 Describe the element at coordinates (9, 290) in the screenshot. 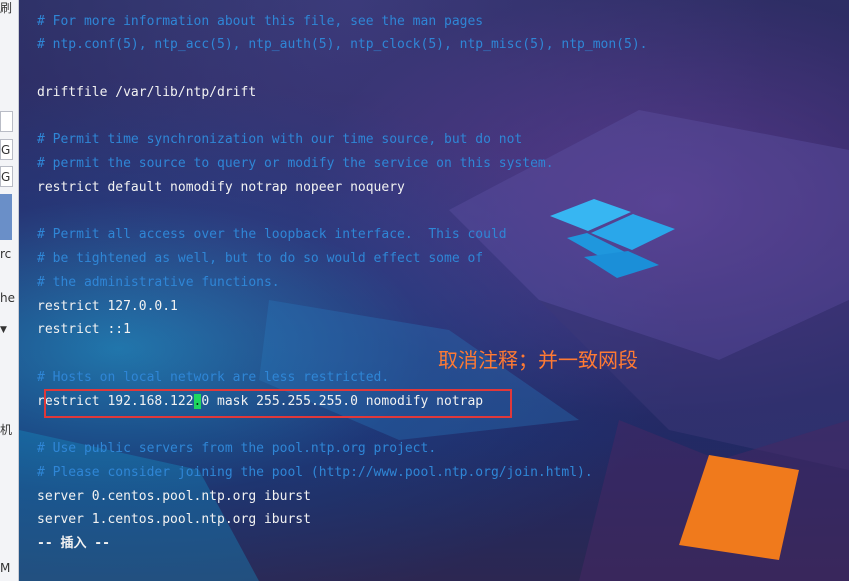

I see `background-app-sidebar: 刷 G G rc he ▼ 机 M` at that location.